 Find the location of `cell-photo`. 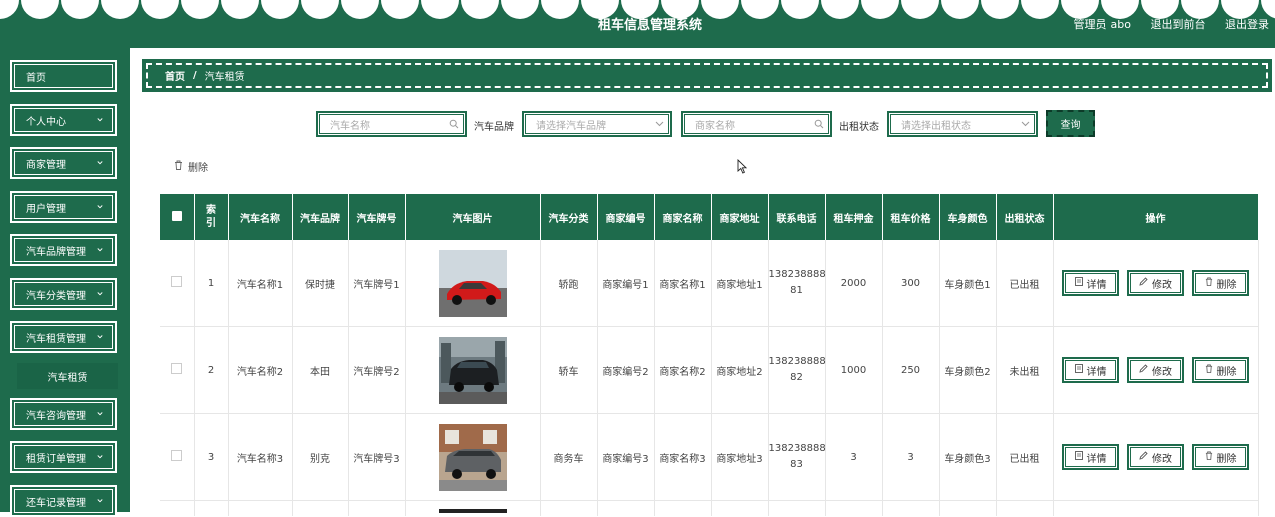

cell-photo is located at coordinates (473, 370).